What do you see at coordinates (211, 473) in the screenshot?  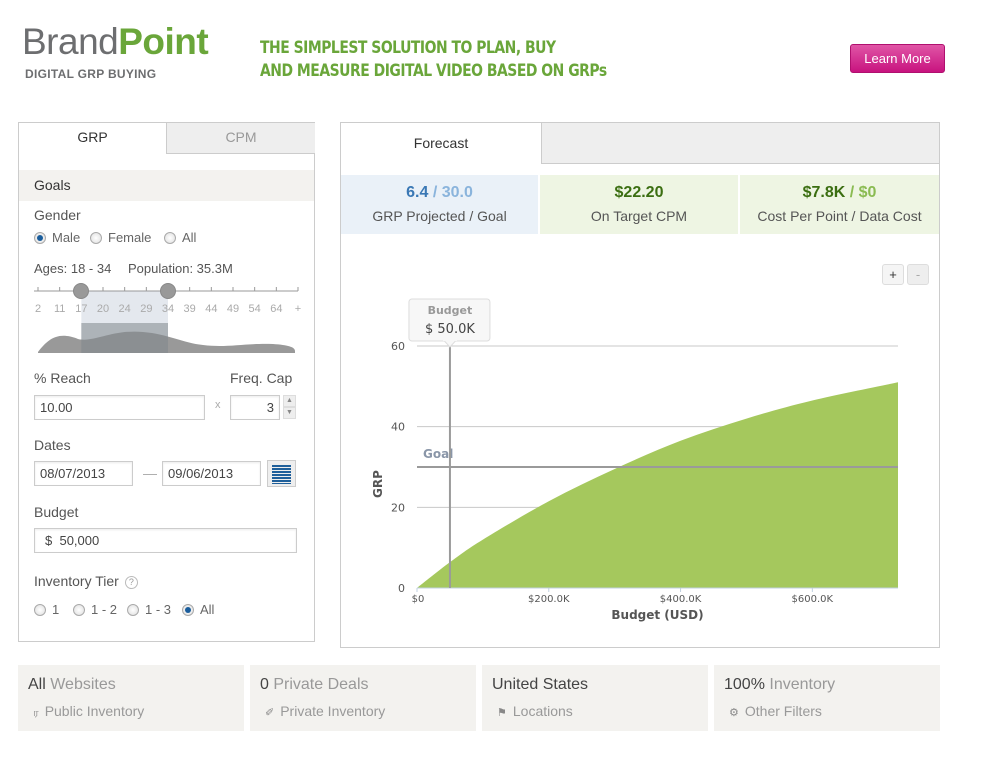 I see `end-date-input: 09/06/2013` at bounding box center [211, 473].